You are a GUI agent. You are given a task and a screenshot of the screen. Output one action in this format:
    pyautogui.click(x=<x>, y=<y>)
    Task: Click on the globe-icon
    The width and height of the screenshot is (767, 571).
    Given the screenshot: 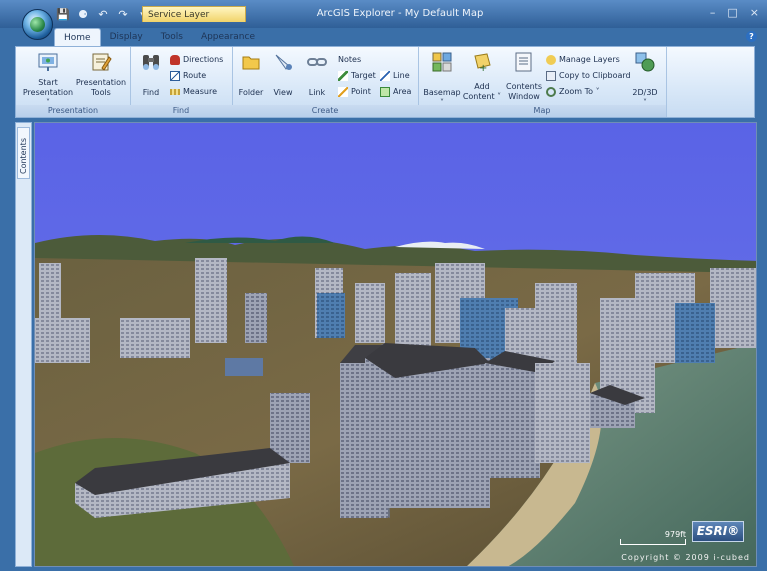 What is the action you would take?
    pyautogui.click(x=37, y=24)
    